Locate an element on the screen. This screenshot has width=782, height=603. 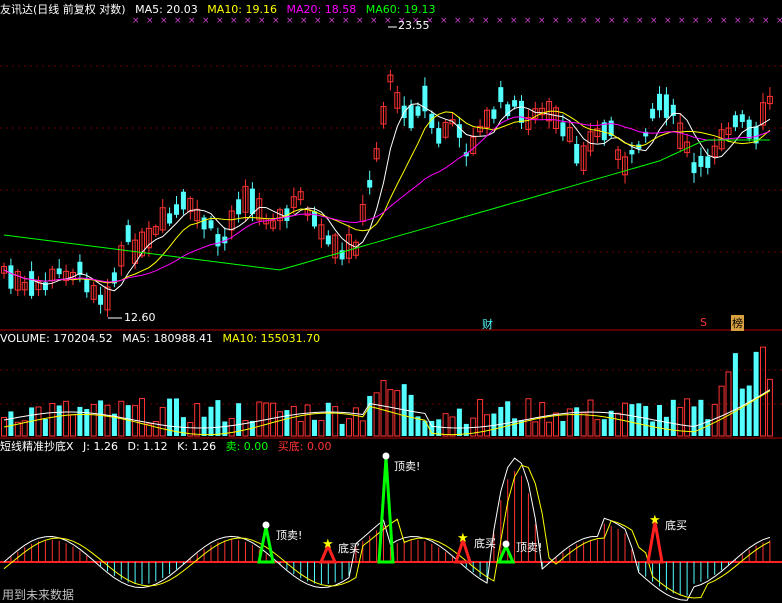
financial-marker: 财 is located at coordinates (487, 324).